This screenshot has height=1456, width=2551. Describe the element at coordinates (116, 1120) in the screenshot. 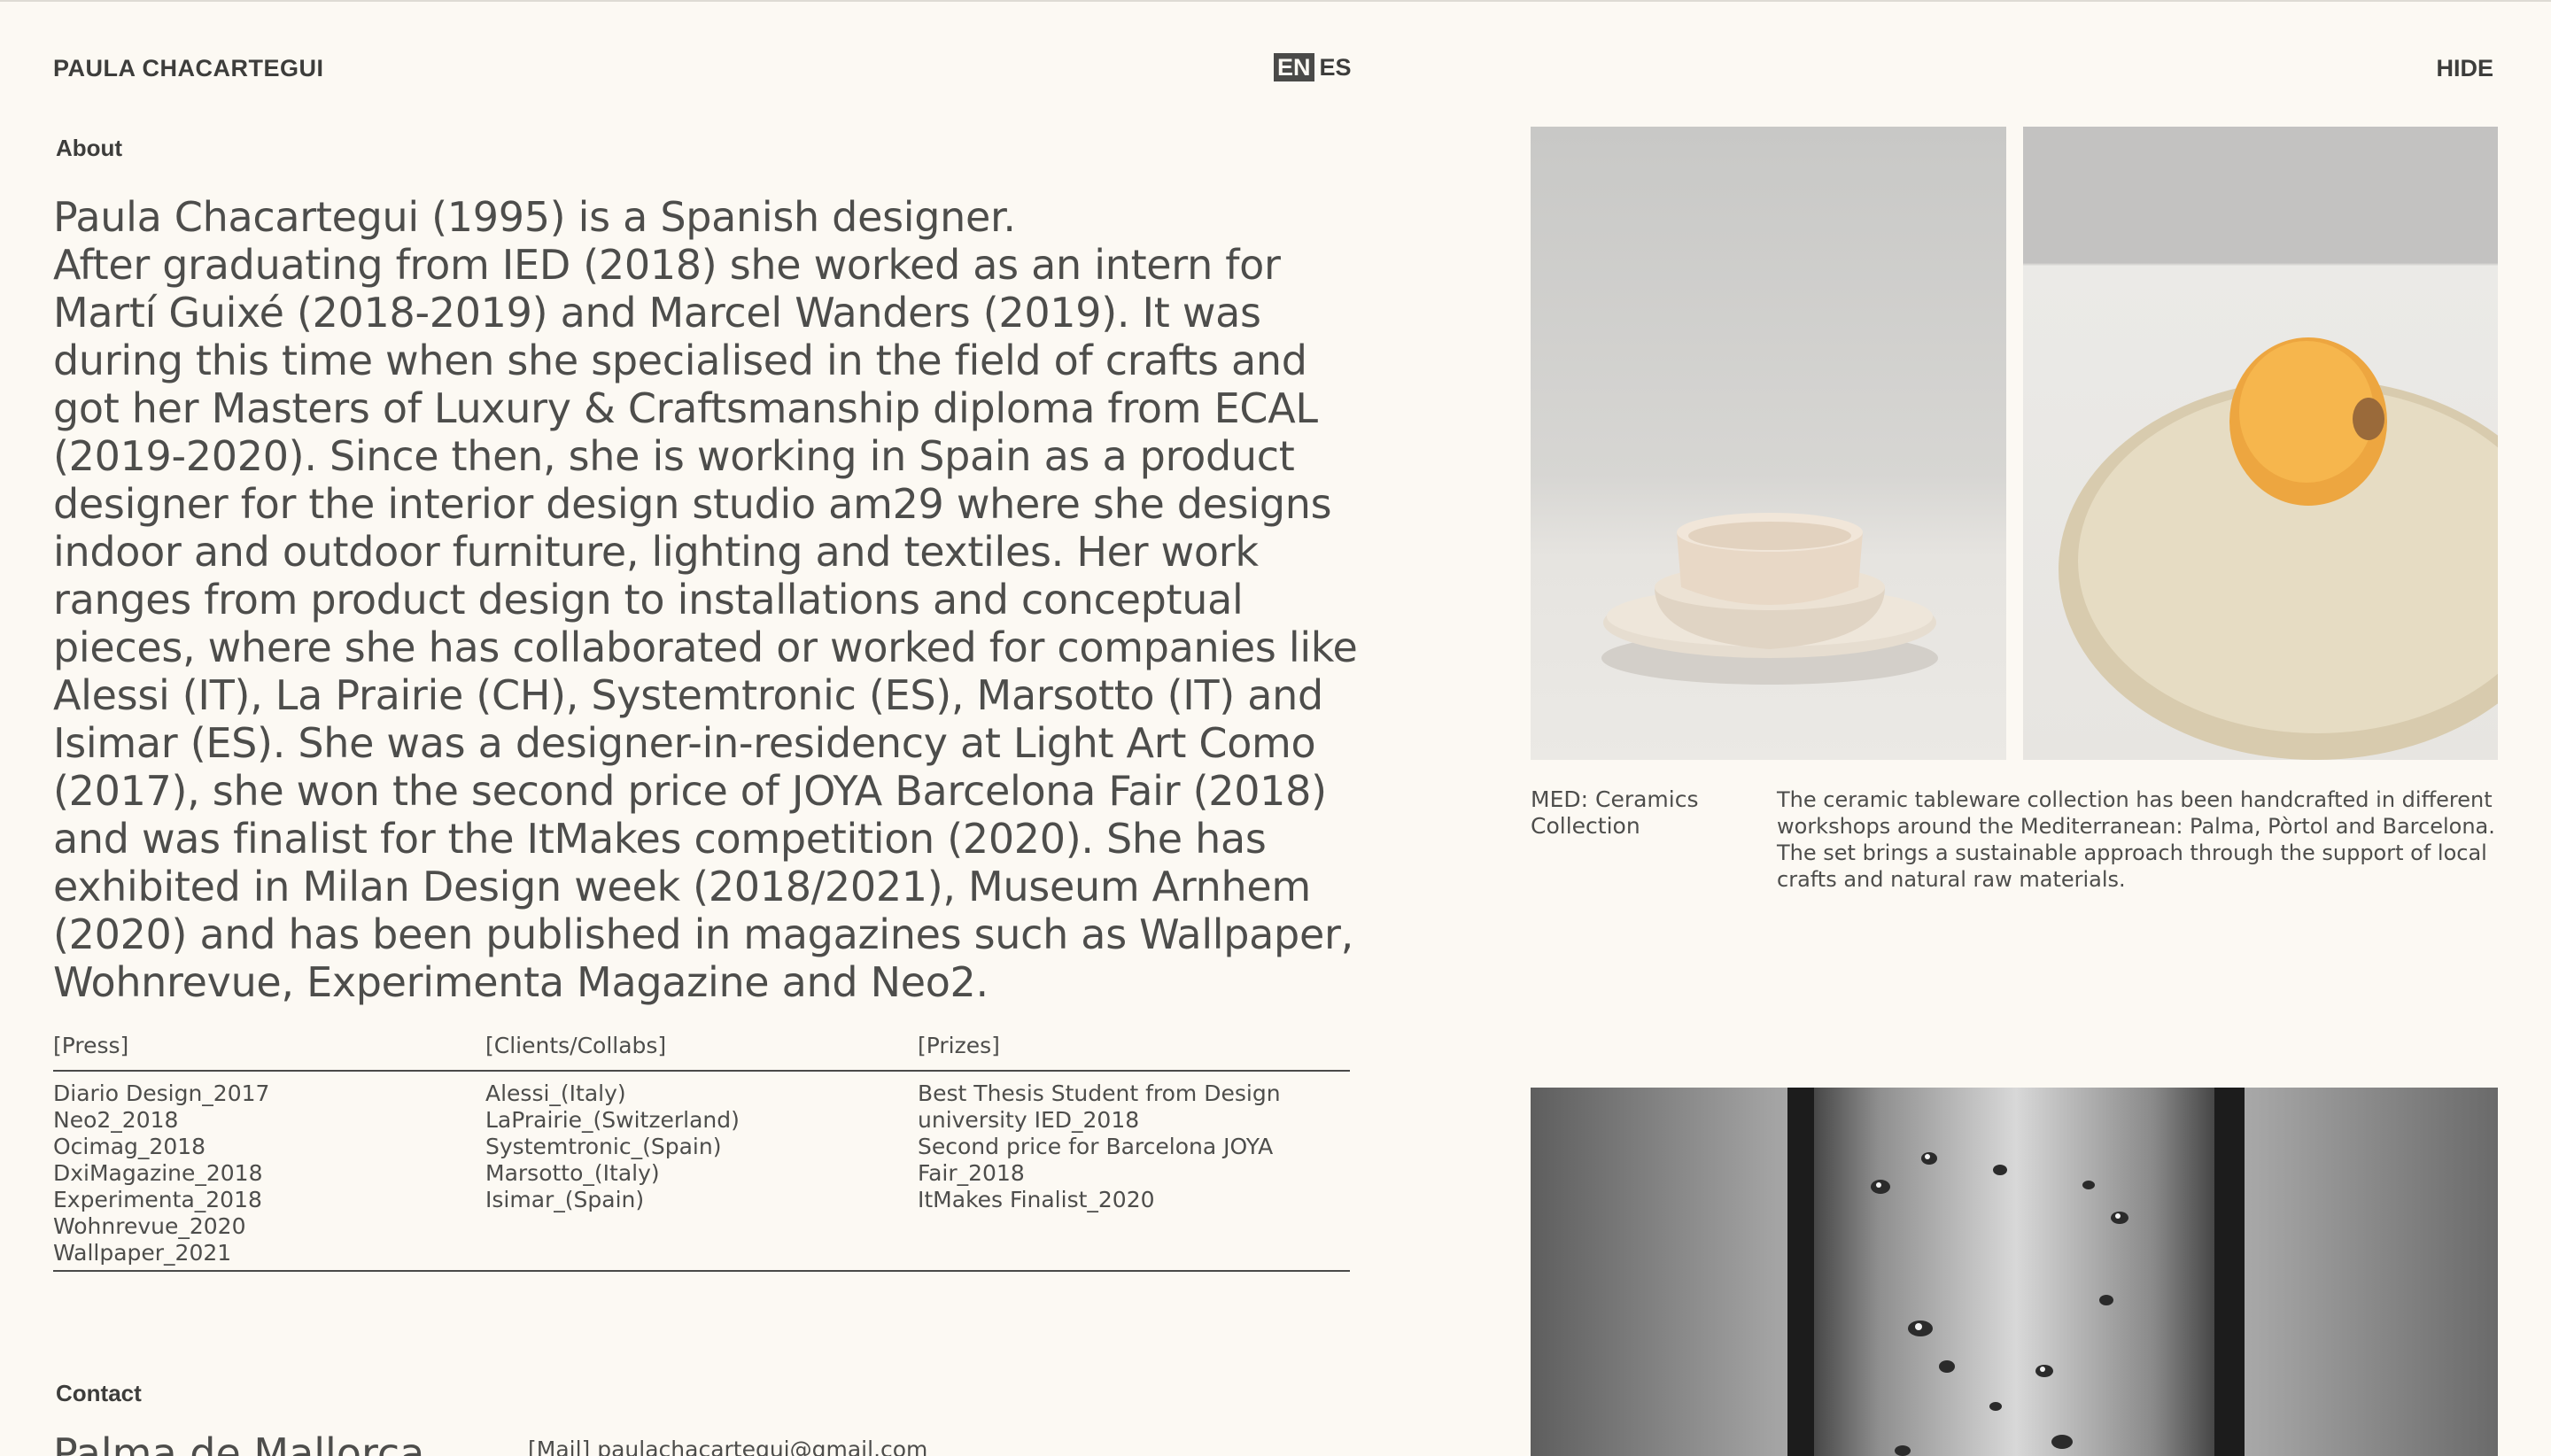

I see `list-item: Neo2_2018` at that location.